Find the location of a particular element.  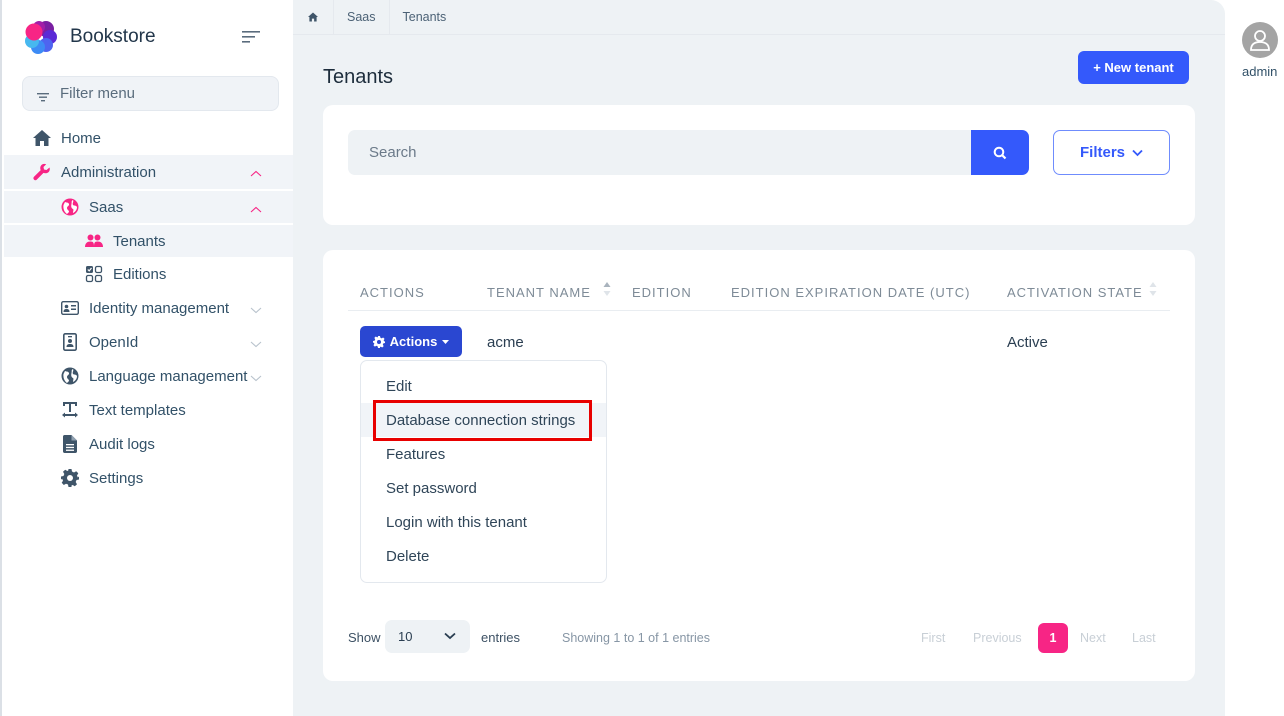

pagination-last: Last is located at coordinates (1144, 638).